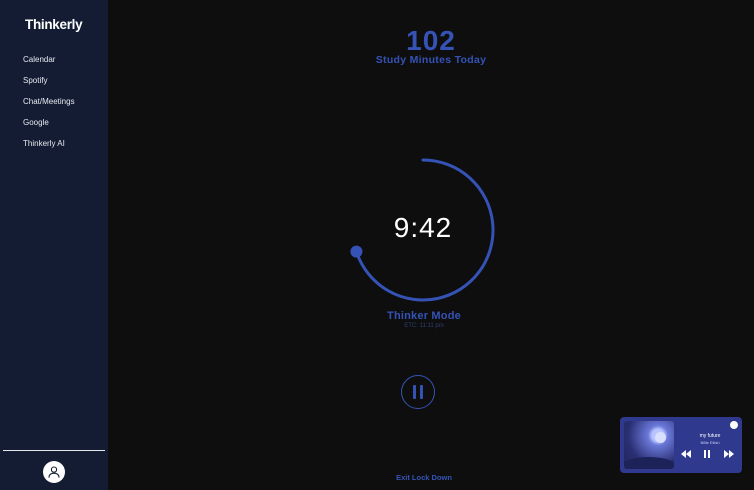  I want to click on track-artist: Billie Eilish, so click(710, 442).